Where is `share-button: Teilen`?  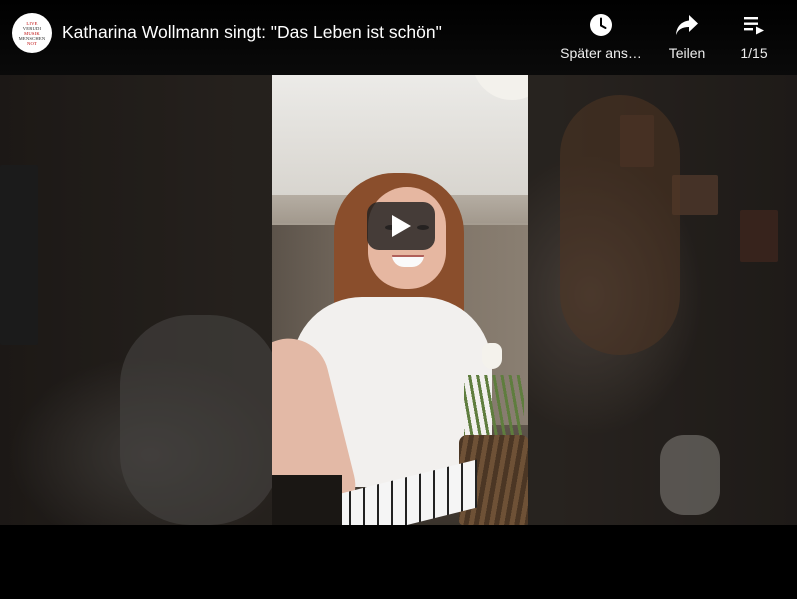
share-button: Teilen is located at coordinates (687, 36).